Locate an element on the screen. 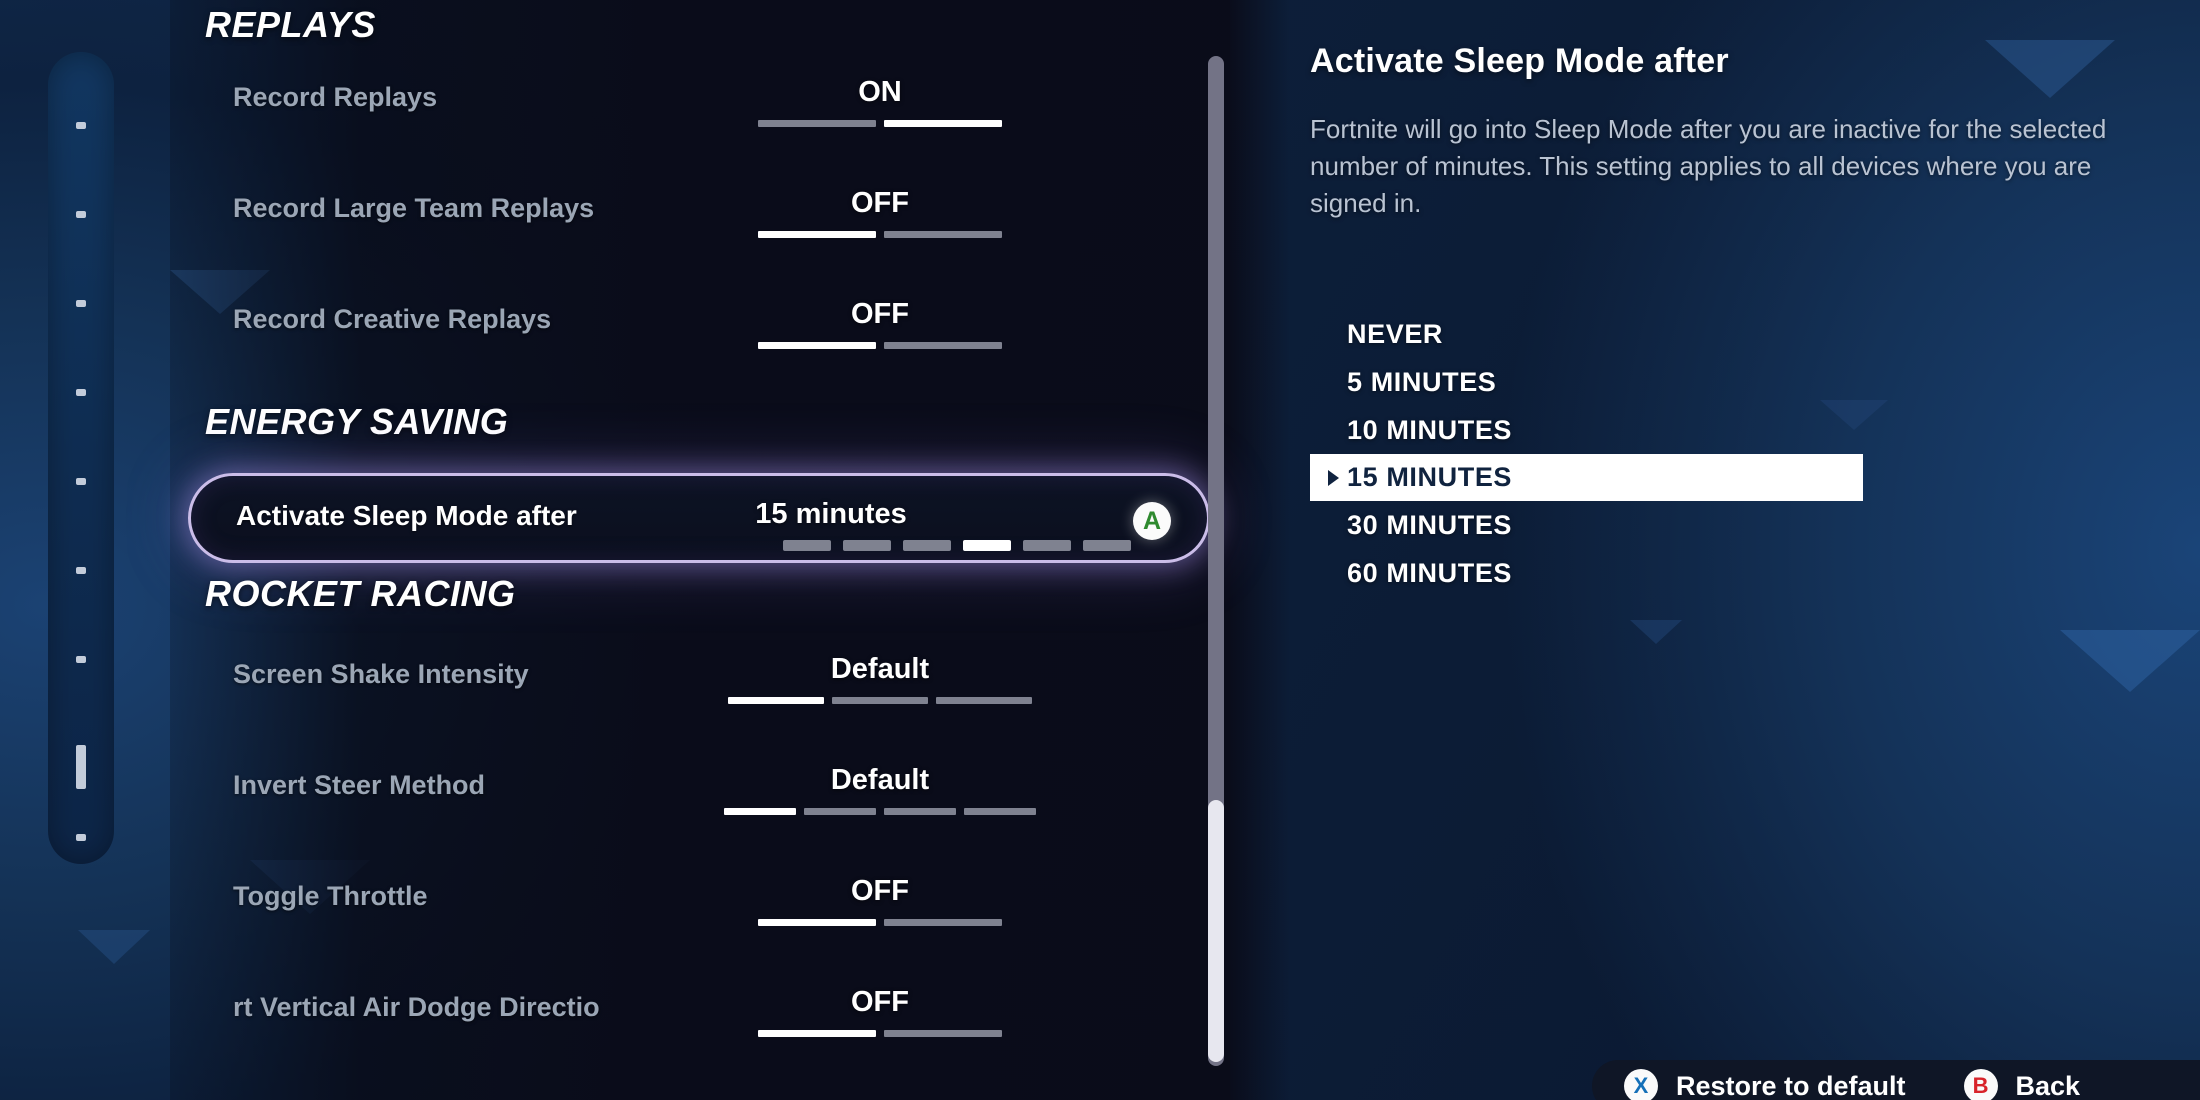 This screenshot has width=2200, height=1100. settings-row: Record Large Team Replays OFF is located at coordinates (705, 212).